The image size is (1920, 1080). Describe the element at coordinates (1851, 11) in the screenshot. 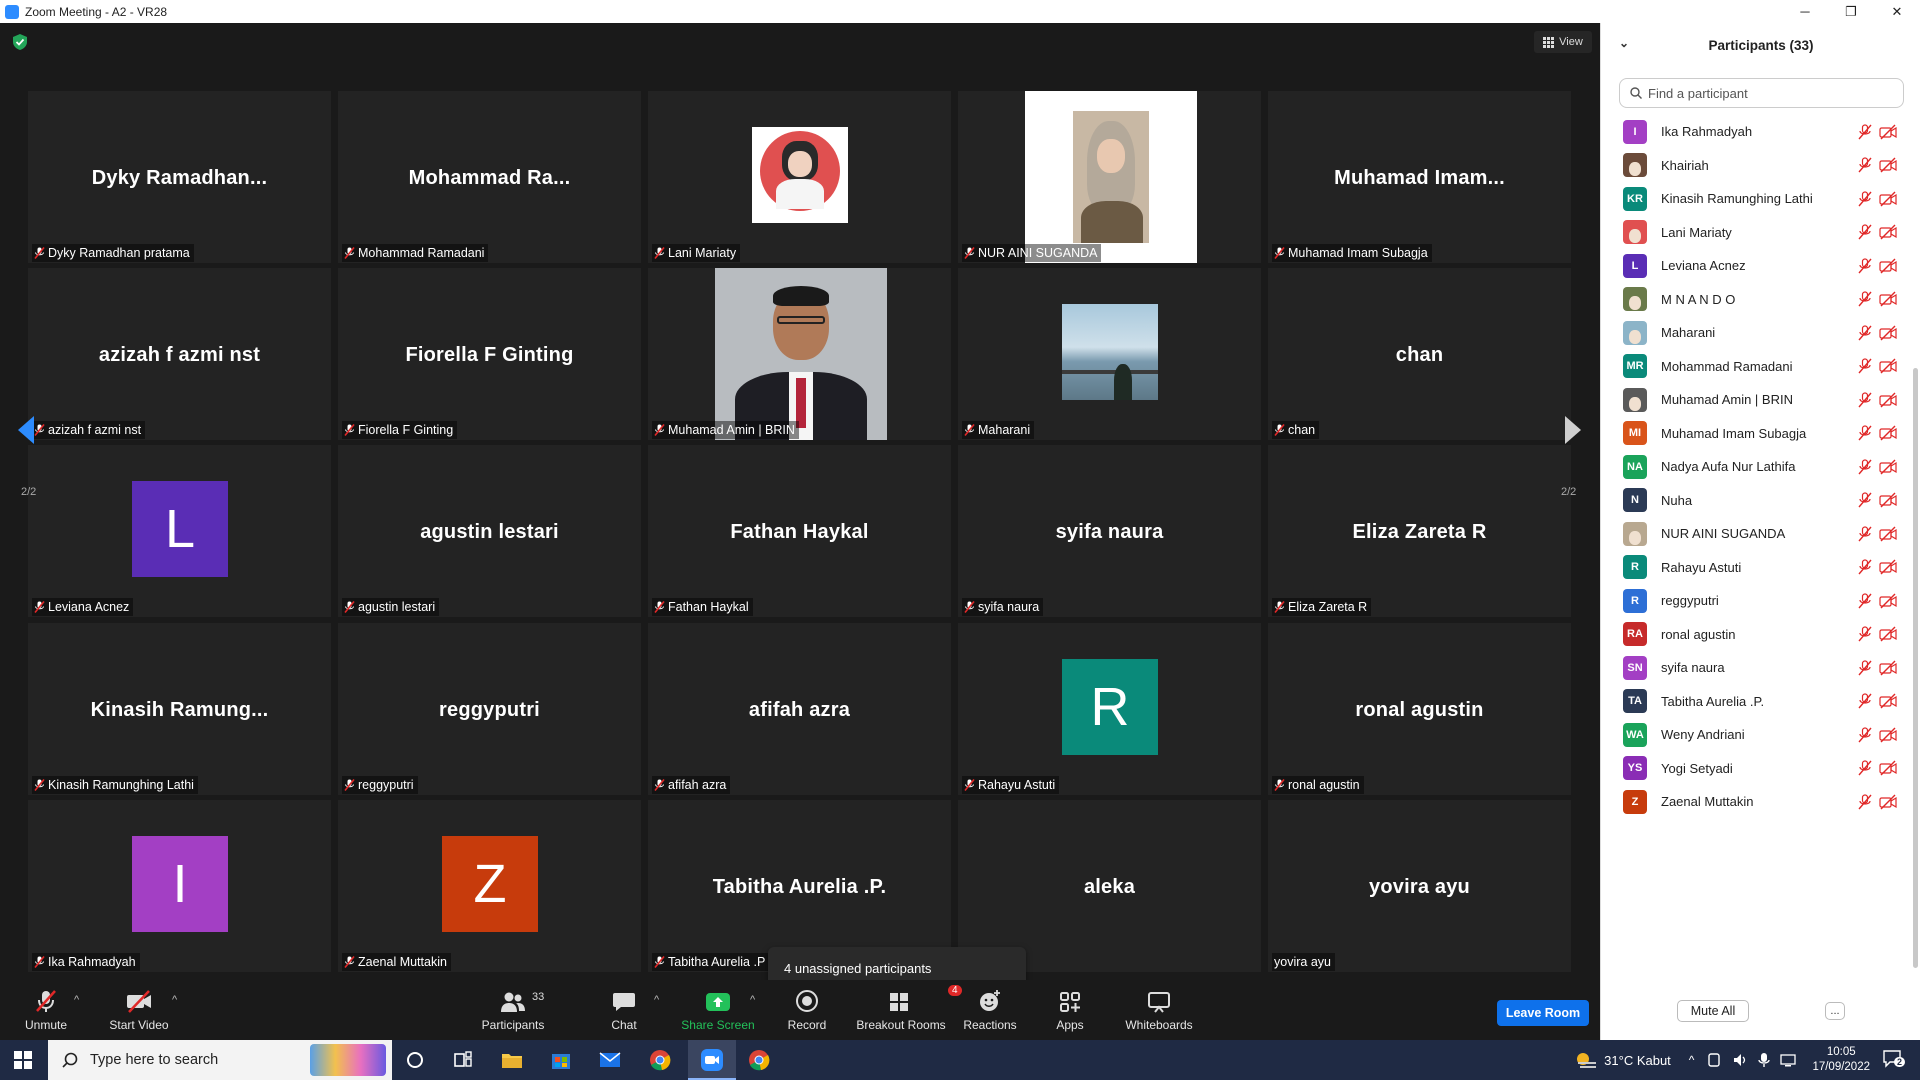

I see `maximize-button: ❐` at that location.